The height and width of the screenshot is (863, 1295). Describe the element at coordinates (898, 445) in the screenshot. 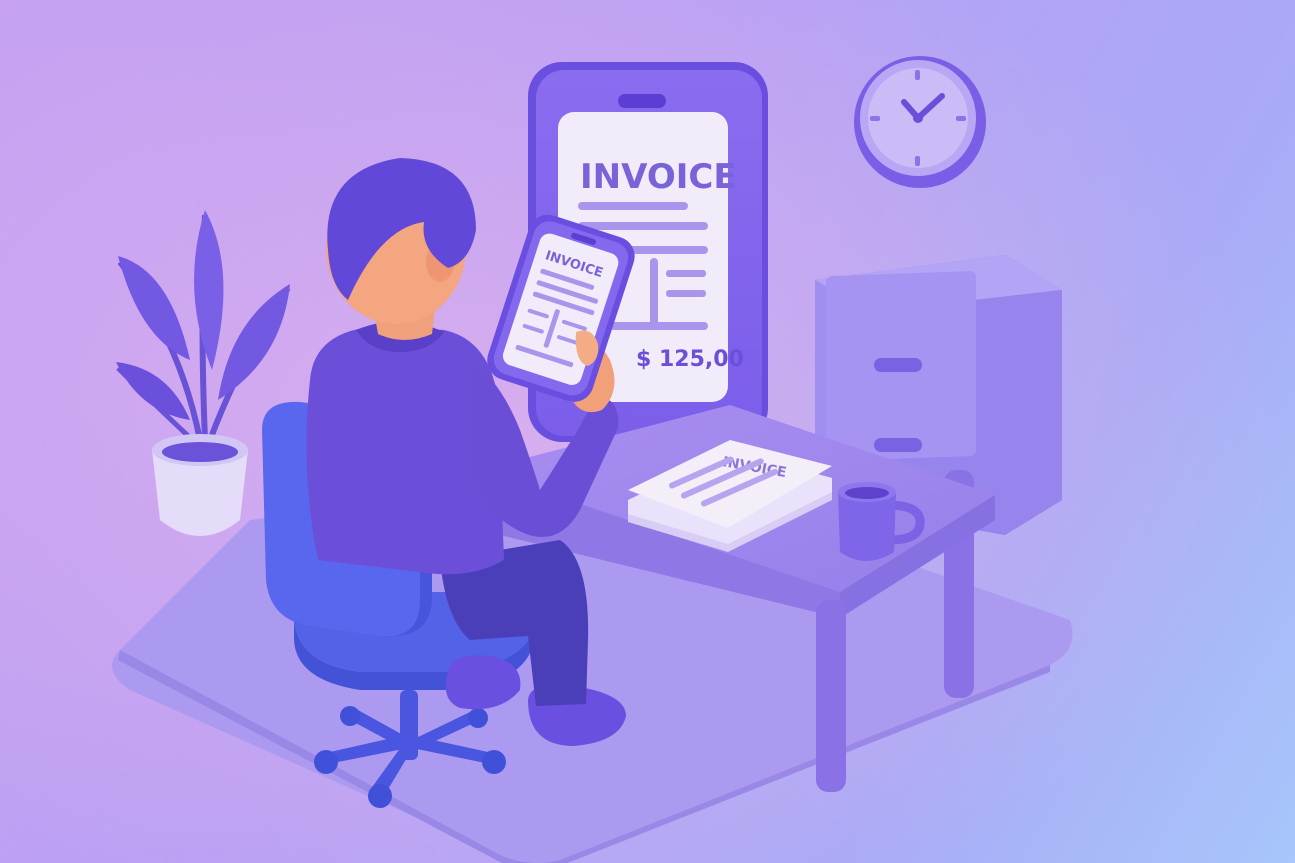

I see `drawer-handle-bottom` at that location.